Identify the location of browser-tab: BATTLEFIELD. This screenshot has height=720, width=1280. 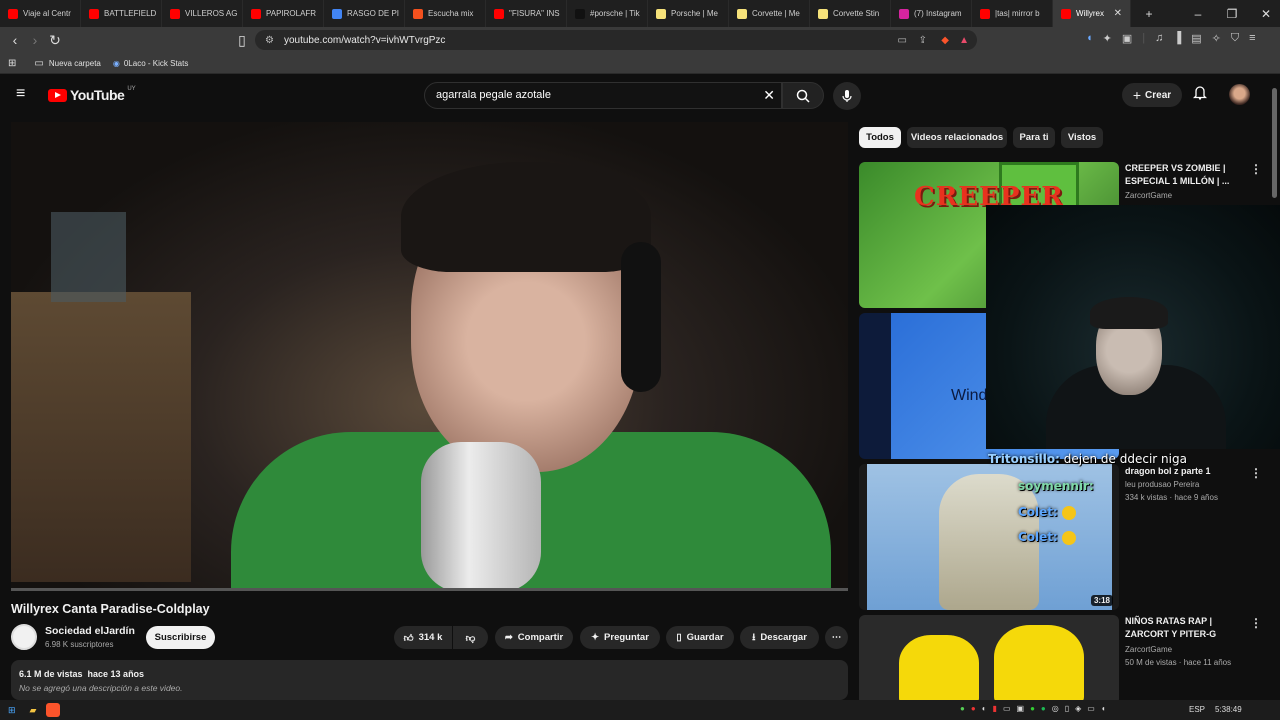
(121, 13).